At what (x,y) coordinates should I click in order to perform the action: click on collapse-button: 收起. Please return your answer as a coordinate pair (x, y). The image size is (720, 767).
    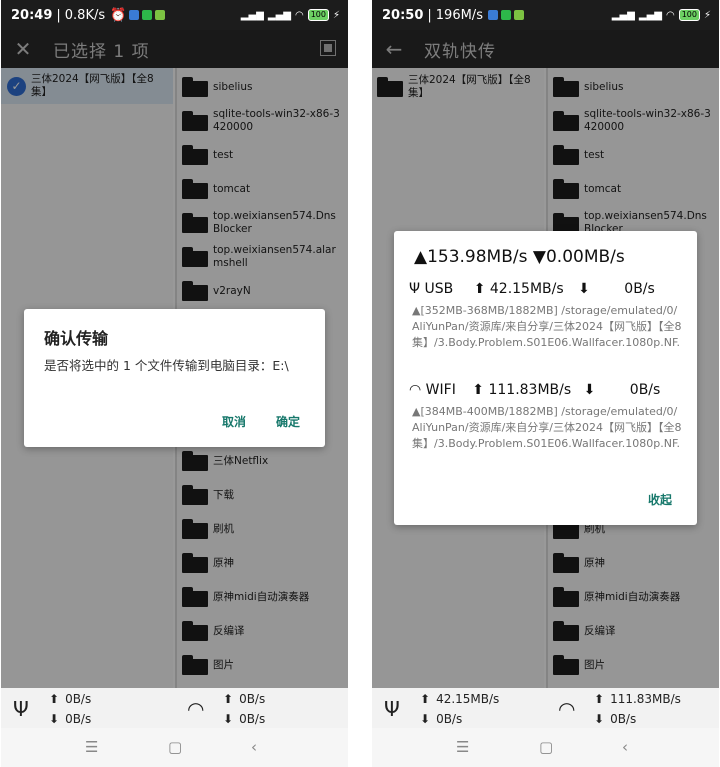
    Looking at the image, I should click on (660, 499).